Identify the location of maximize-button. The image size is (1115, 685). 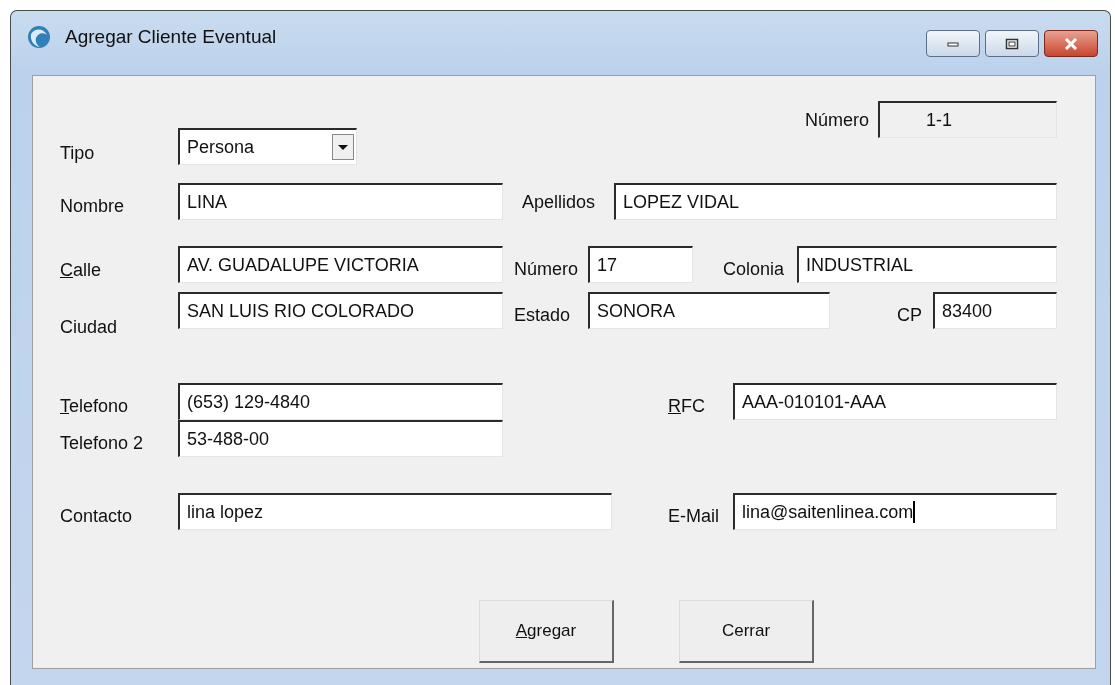
(1012, 43).